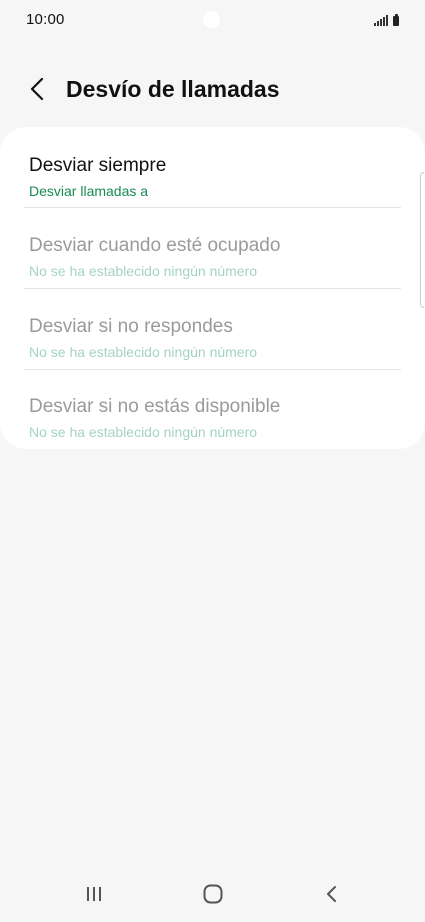 This screenshot has height=922, width=425. Describe the element at coordinates (155, 406) in the screenshot. I see `item-title: Desviar si no estás disponible` at that location.